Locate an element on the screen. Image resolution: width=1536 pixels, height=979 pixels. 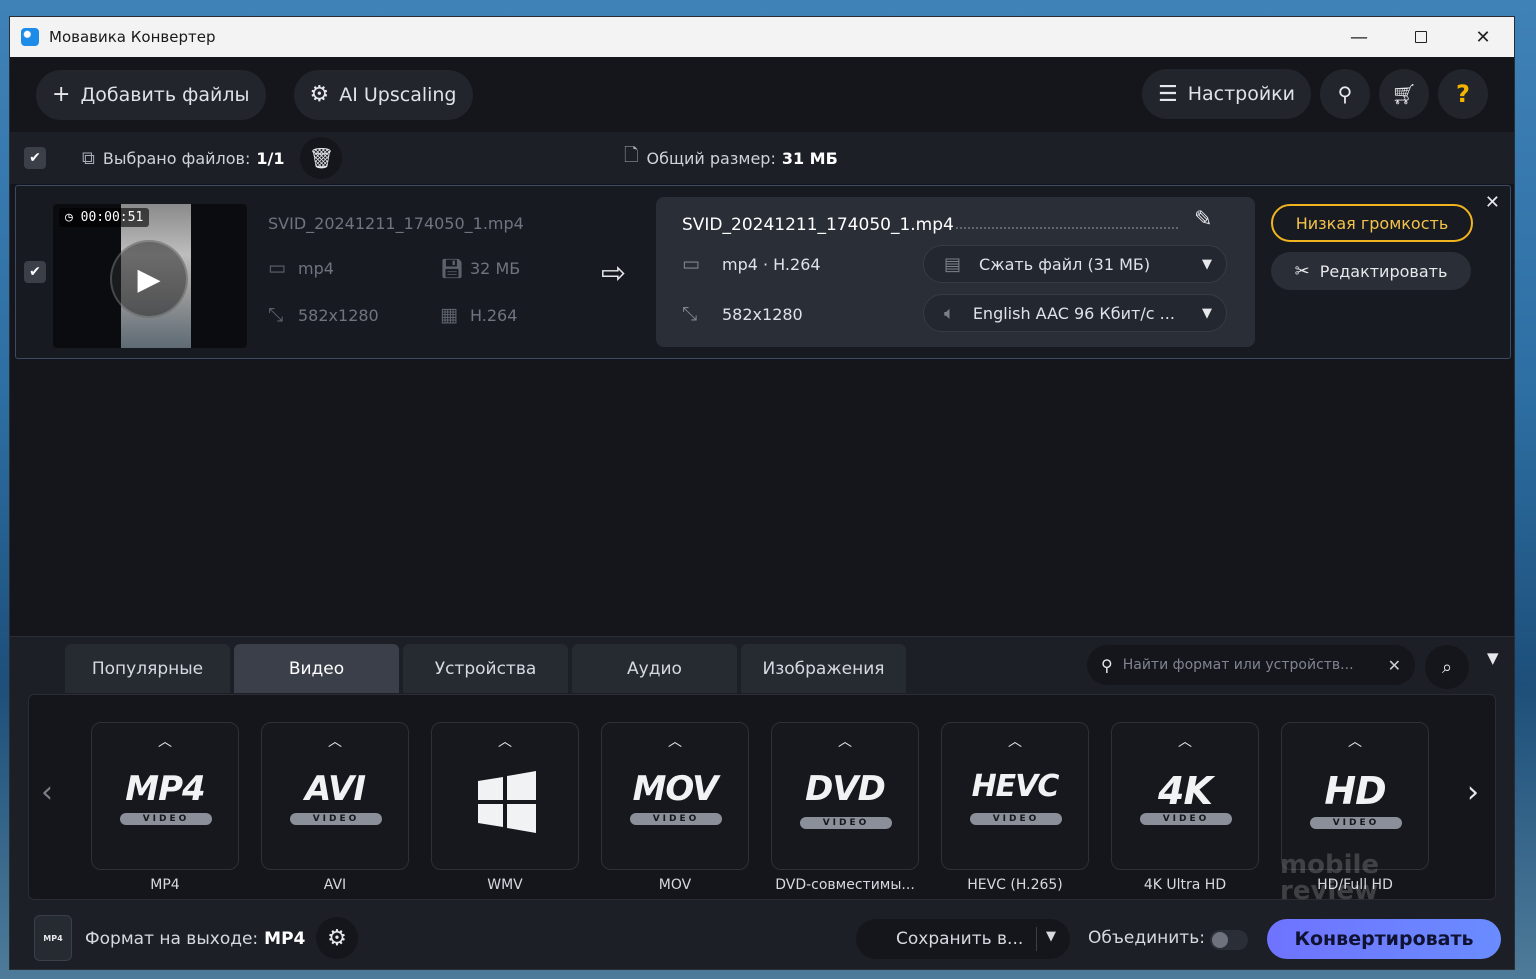
maximize-button is located at coordinates (1421, 37).